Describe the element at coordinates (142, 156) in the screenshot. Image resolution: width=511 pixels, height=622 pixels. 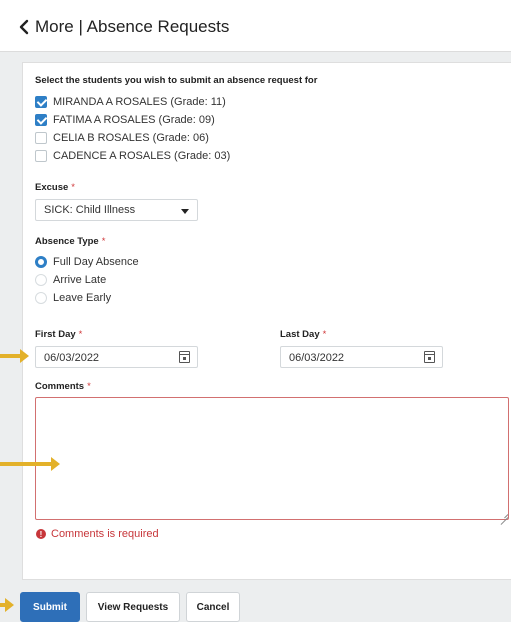
I see `student-label: CADENCE A ROSALES (Grade: 03)` at that location.